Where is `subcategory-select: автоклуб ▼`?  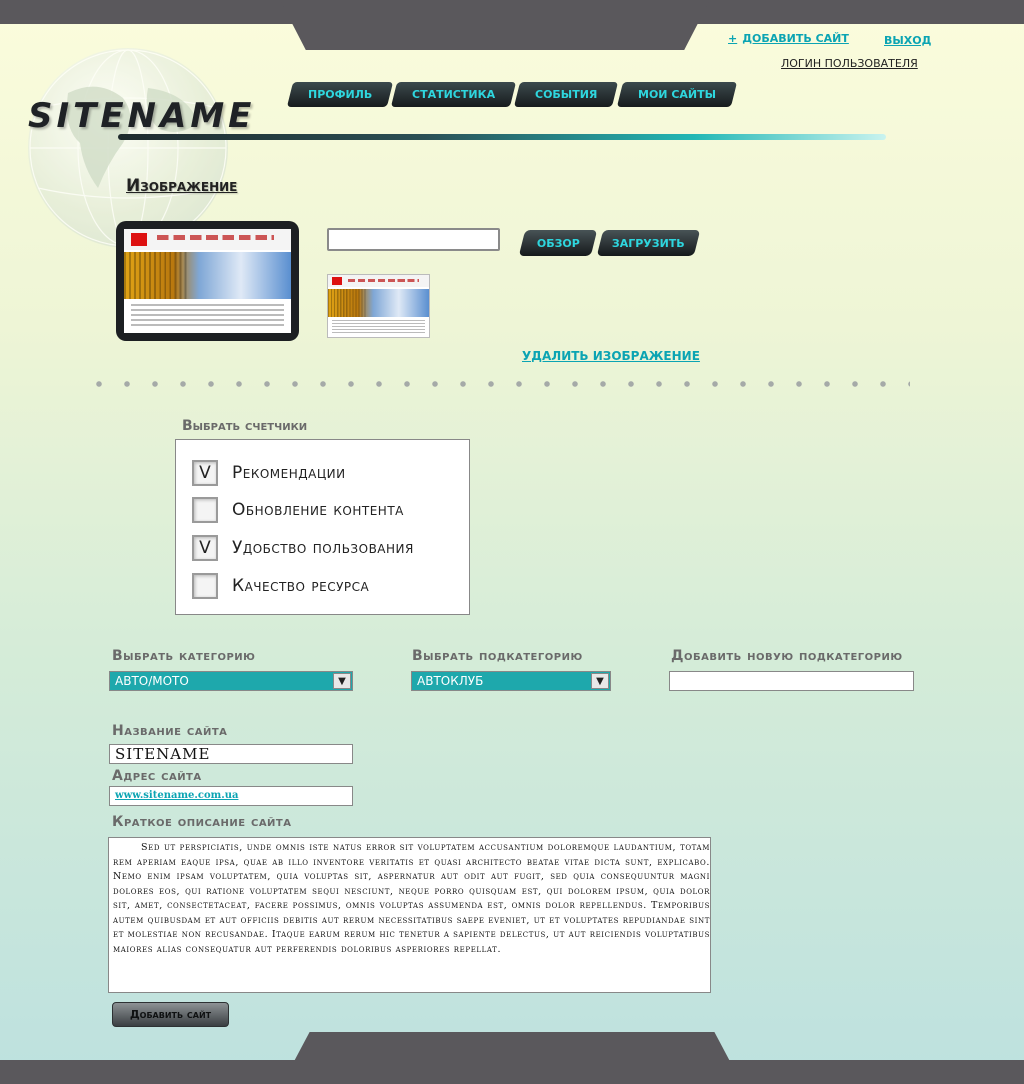 subcategory-select: автоклуб ▼ is located at coordinates (511, 681).